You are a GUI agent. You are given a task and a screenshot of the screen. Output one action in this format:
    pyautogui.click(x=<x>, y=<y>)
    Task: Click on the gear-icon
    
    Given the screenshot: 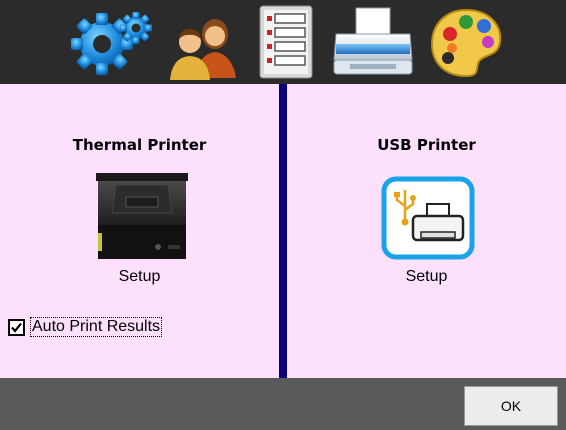 What is the action you would take?
    pyautogui.click(x=109, y=42)
    